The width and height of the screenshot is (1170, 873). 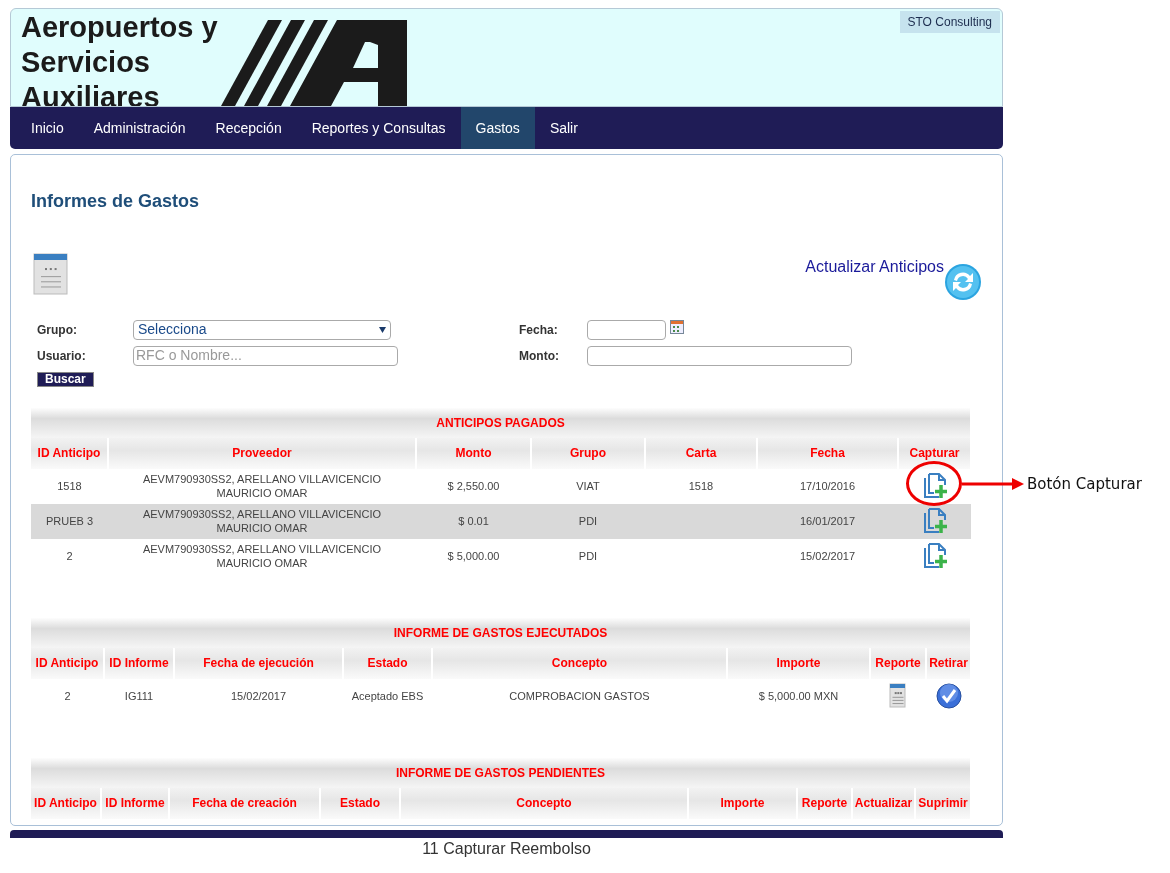 What do you see at coordinates (949, 22) in the screenshot?
I see `company-label: STO Consulting` at bounding box center [949, 22].